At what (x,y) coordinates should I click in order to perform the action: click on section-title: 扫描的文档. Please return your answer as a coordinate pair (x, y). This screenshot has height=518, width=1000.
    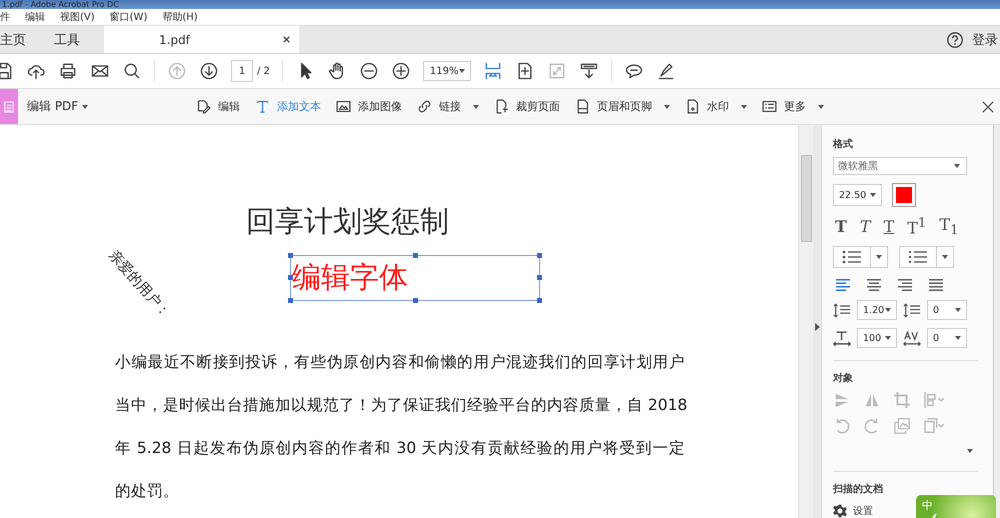
    Looking at the image, I should click on (858, 489).